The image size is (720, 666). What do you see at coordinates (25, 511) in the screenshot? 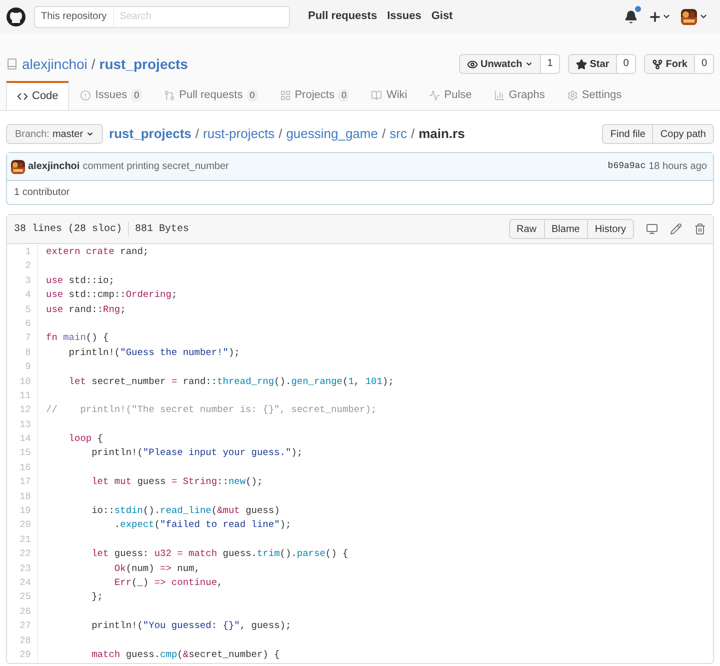
I see `line-number: 19` at bounding box center [25, 511].